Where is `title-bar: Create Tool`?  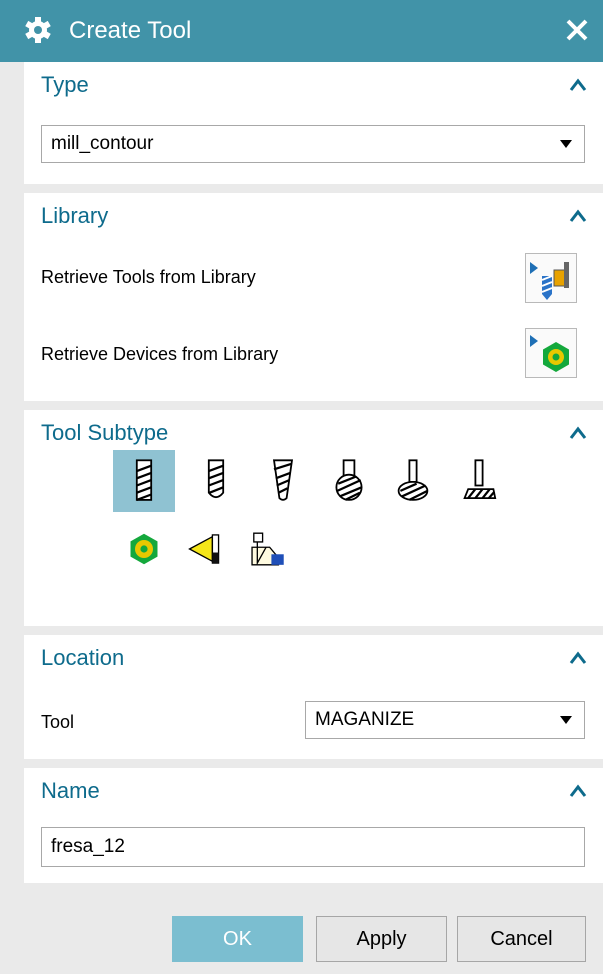 title-bar: Create Tool is located at coordinates (301, 31).